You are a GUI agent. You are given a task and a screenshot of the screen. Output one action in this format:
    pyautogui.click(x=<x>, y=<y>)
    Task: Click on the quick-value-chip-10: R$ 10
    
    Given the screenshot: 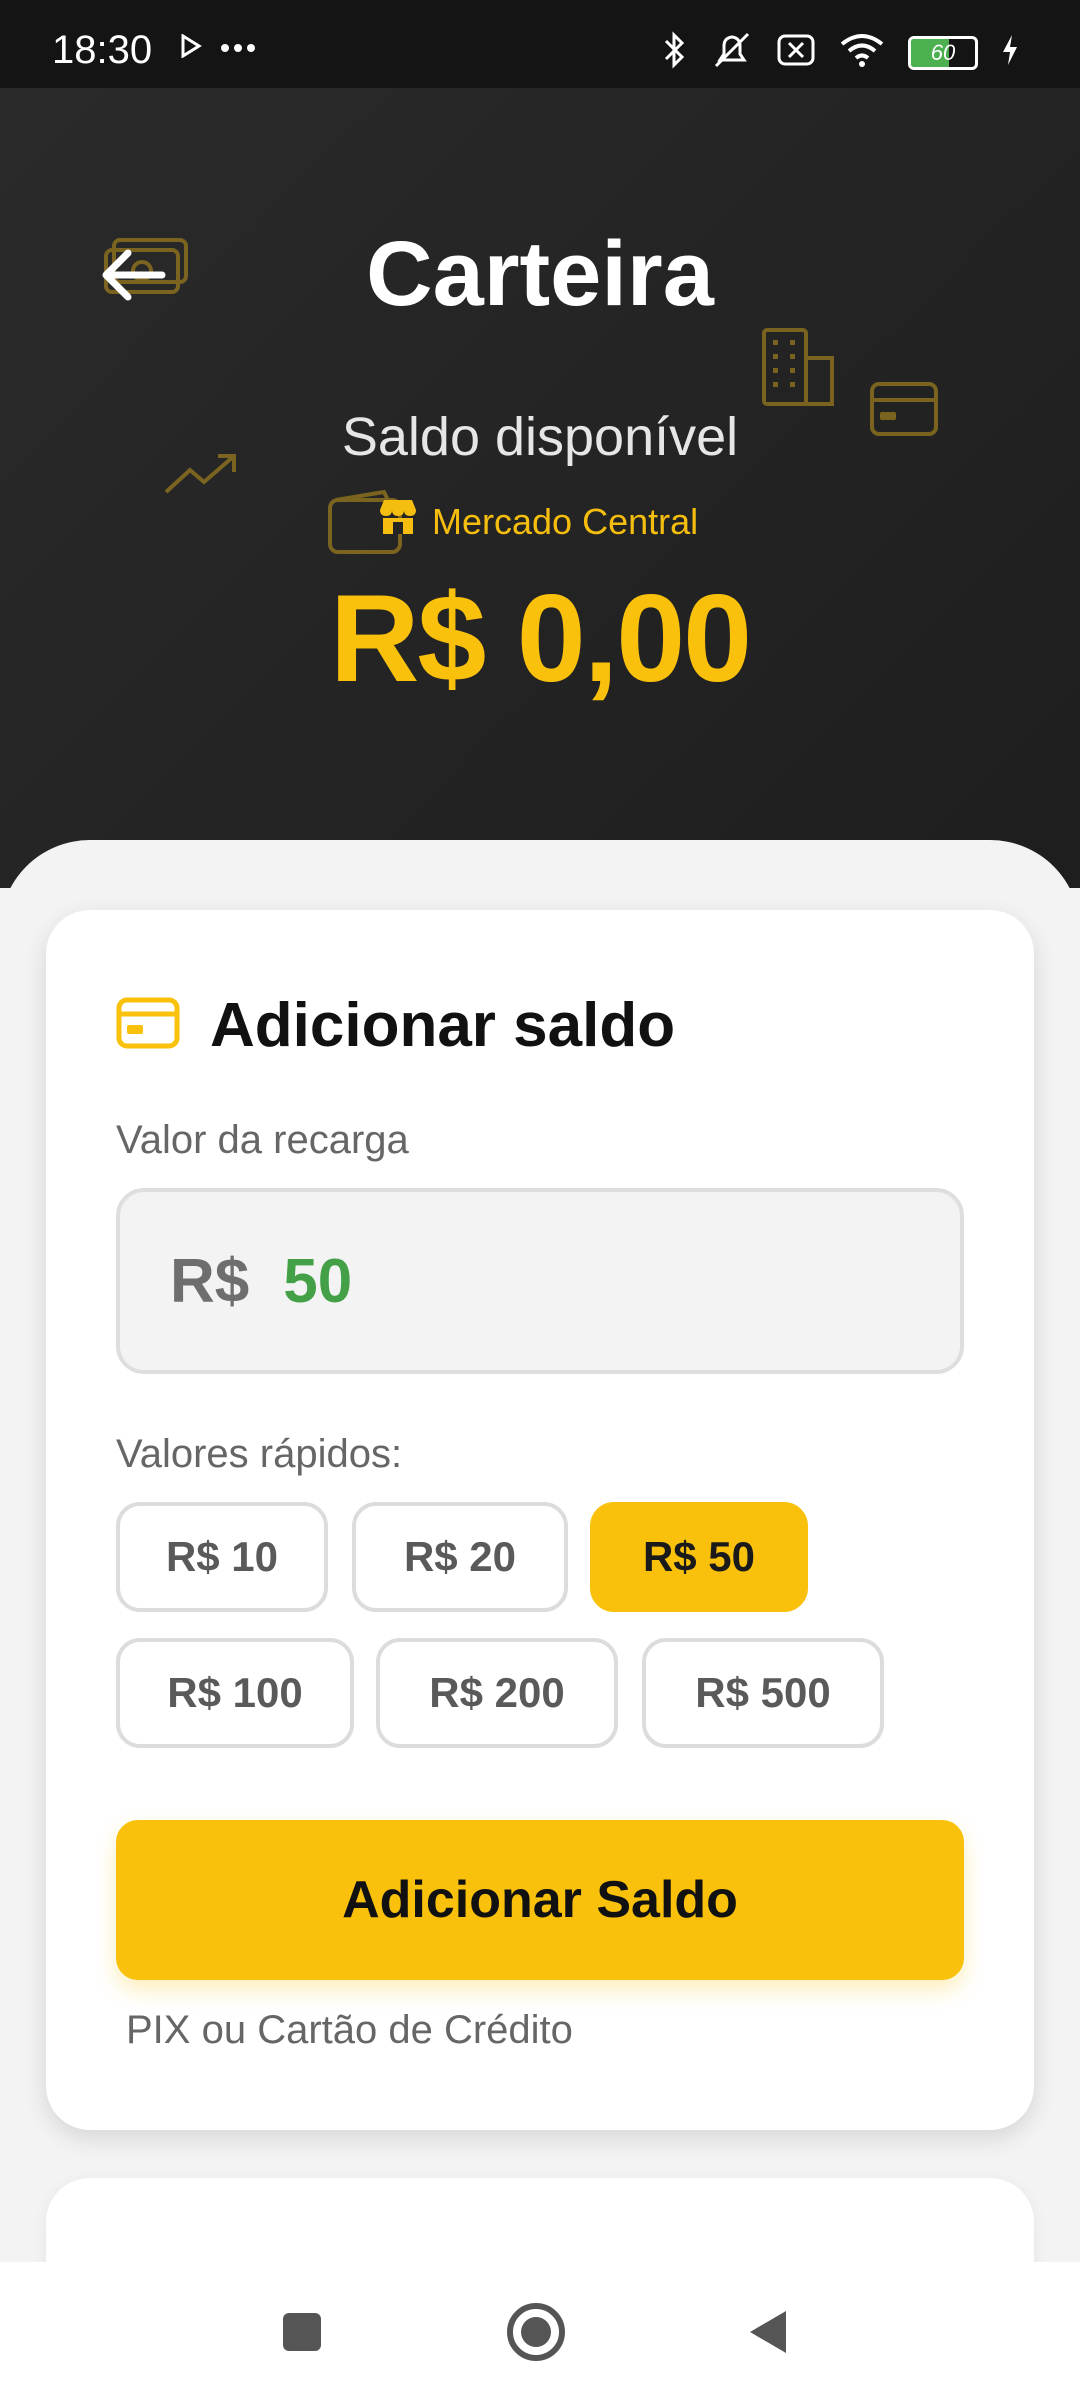 What is the action you would take?
    pyautogui.click(x=222, y=1557)
    